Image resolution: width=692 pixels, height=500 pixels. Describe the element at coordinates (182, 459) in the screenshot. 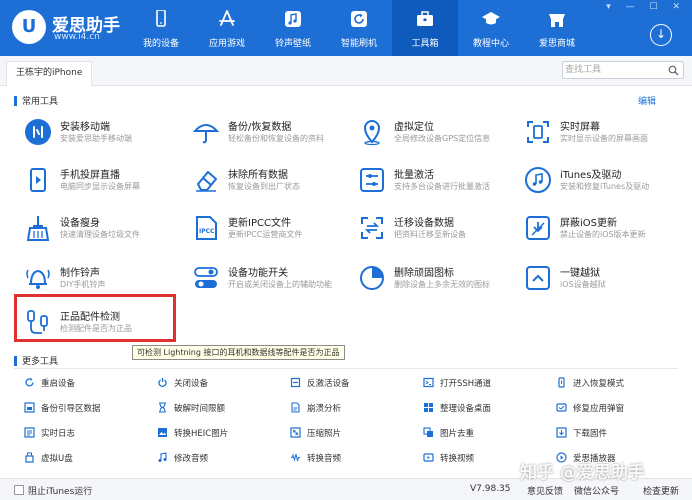

I see `more-edit-audio: 修改音频` at that location.